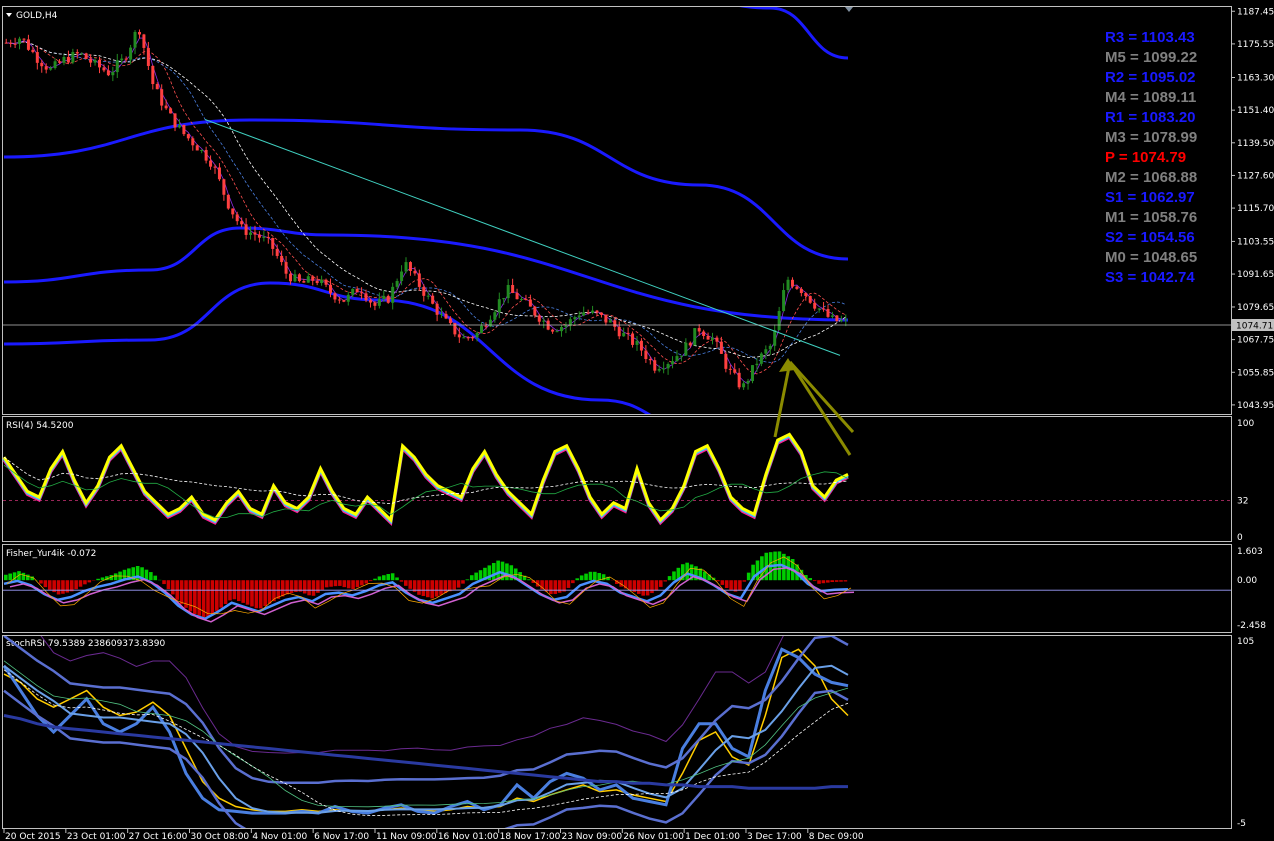  Describe the element at coordinates (1170, 57) in the screenshot. I see `pivot-value: 1099.22` at that location.